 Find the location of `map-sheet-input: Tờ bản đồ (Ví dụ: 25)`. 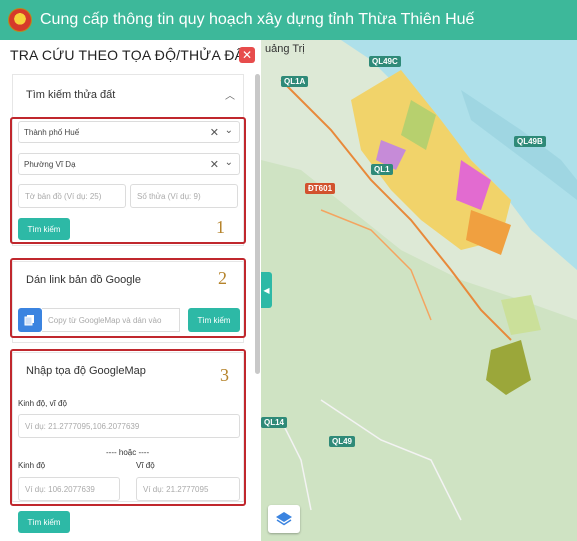

map-sheet-input: Tờ bản đồ (Ví dụ: 25) is located at coordinates (72, 196).